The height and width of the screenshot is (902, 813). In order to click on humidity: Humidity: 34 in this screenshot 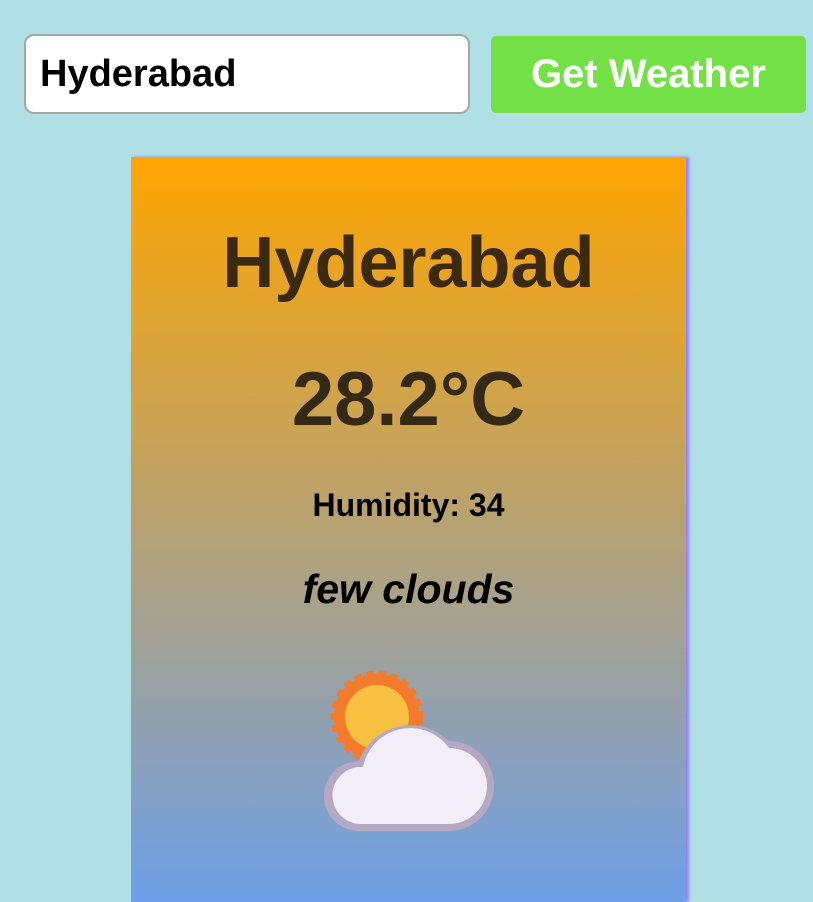, I will do `click(408, 505)`.